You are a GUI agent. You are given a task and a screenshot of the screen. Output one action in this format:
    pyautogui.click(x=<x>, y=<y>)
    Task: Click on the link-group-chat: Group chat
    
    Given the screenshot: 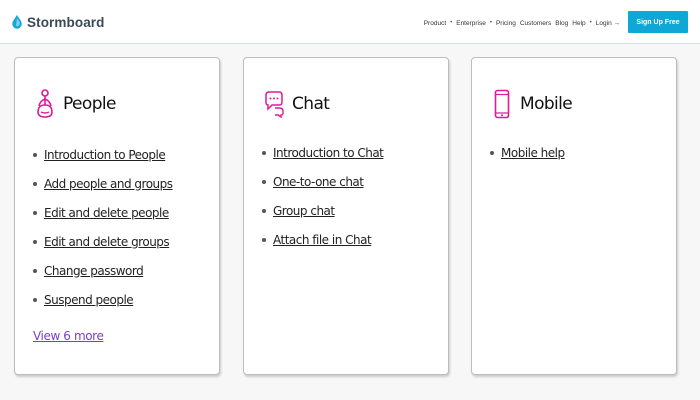 What is the action you would take?
    pyautogui.click(x=304, y=211)
    